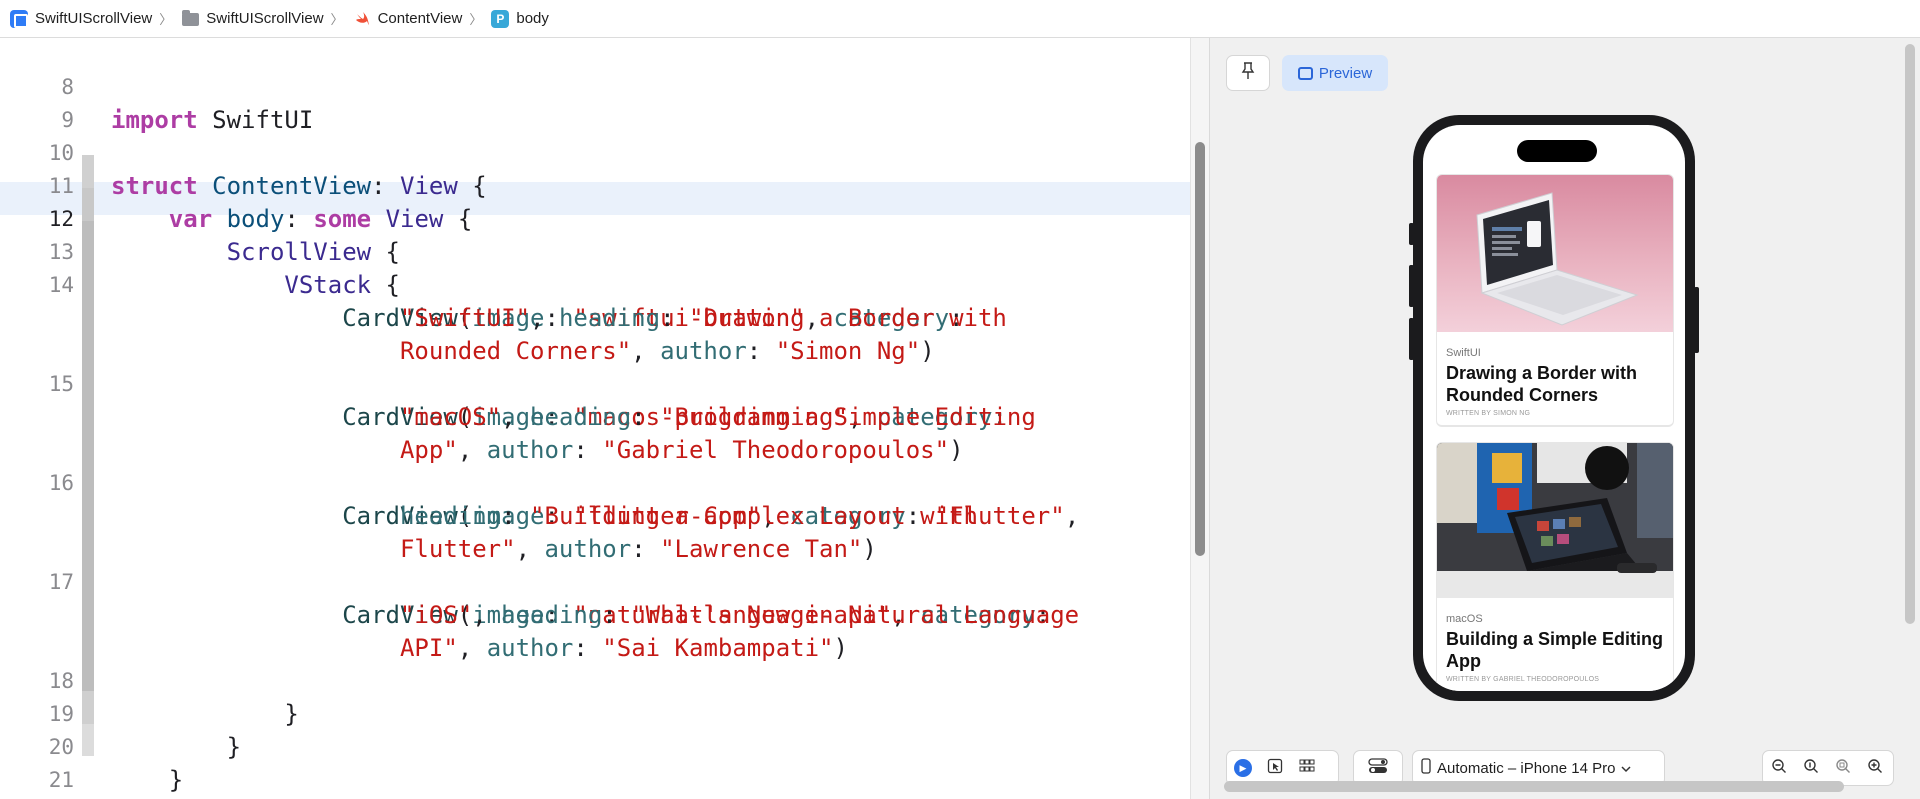 This screenshot has height=799, width=1920. Describe the element at coordinates (532, 18) in the screenshot. I see `breadcrumb-symbol-label: body` at that location.